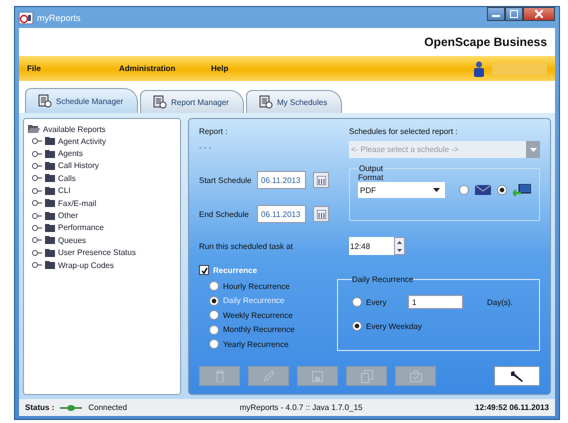 The width and height of the screenshot is (568, 423). What do you see at coordinates (70, 153) in the screenshot?
I see `tree-item: Agents` at bounding box center [70, 153].